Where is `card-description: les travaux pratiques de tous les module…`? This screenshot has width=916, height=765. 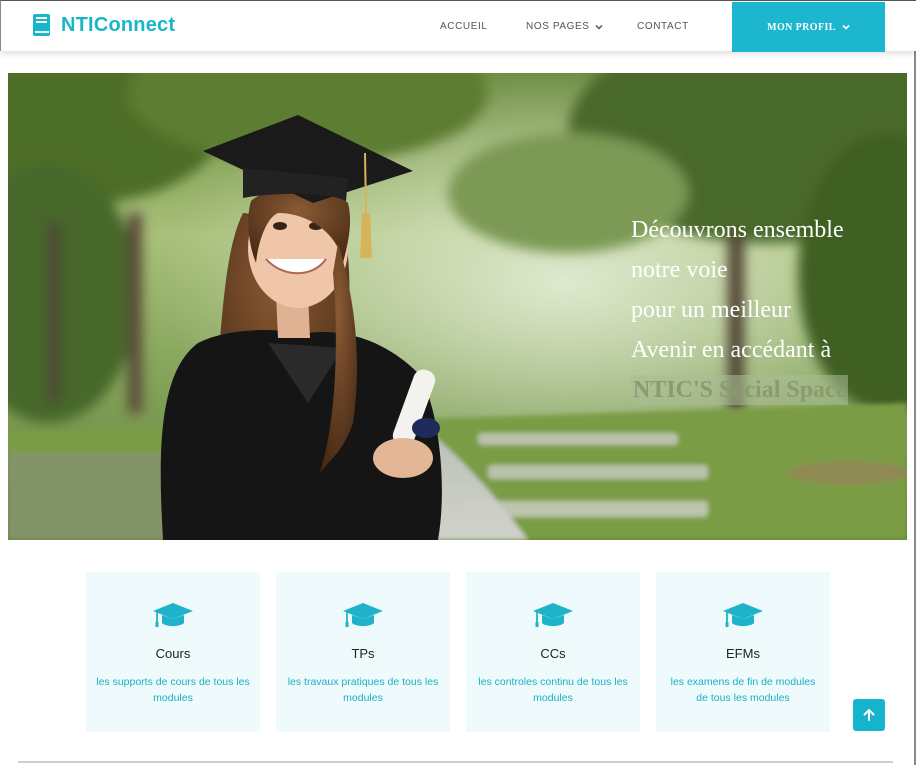 card-description: les travaux pratiques de tous les module… is located at coordinates (363, 690).